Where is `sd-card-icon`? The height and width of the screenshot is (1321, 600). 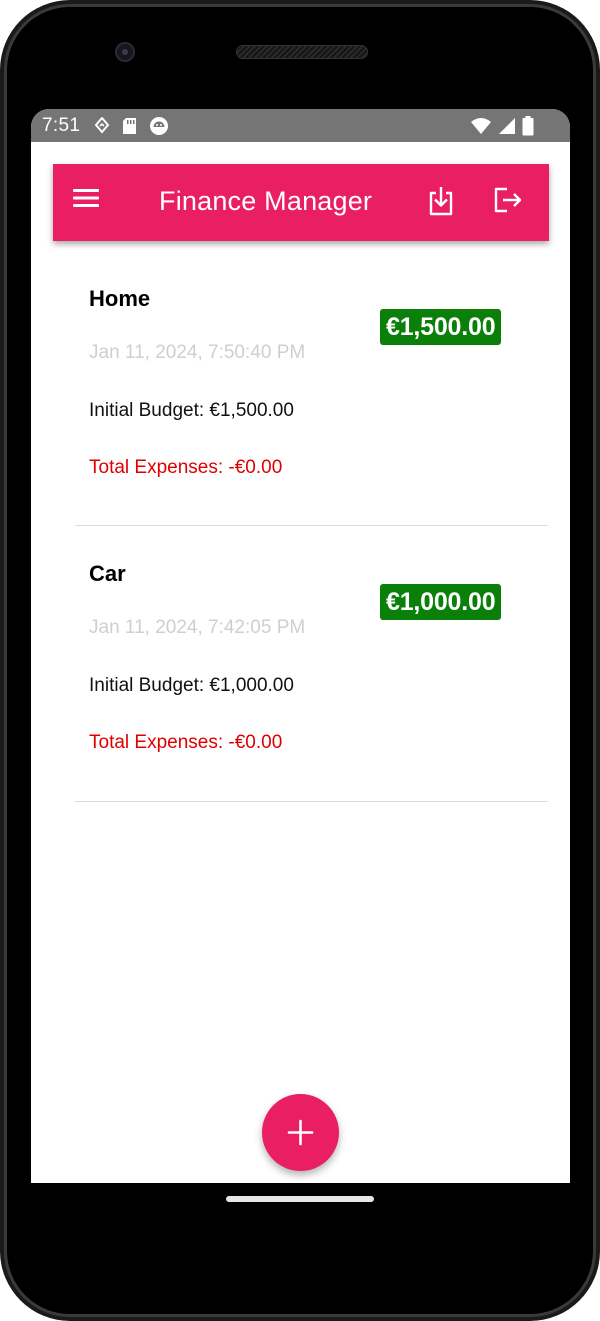 sd-card-icon is located at coordinates (129, 126).